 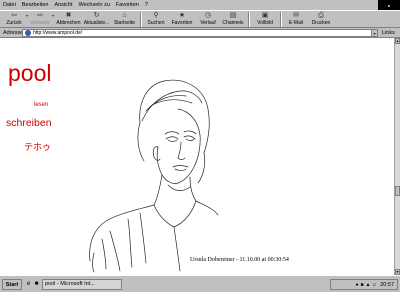 I want to click on ie-throbber-logo: ●, so click(x=389, y=5).